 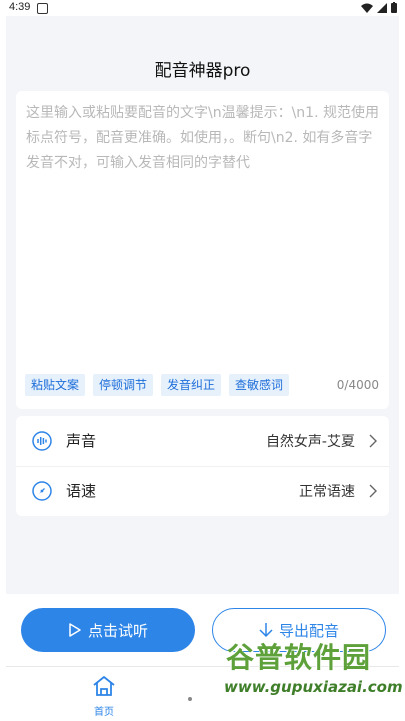 I want to click on watermark-logo: 谷普软件园 www.gupuxiazai.com, so click(x=311, y=676).